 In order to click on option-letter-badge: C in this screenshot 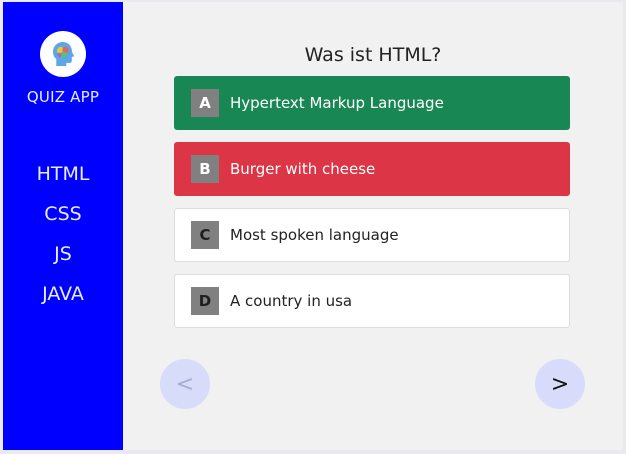, I will do `click(205, 235)`.